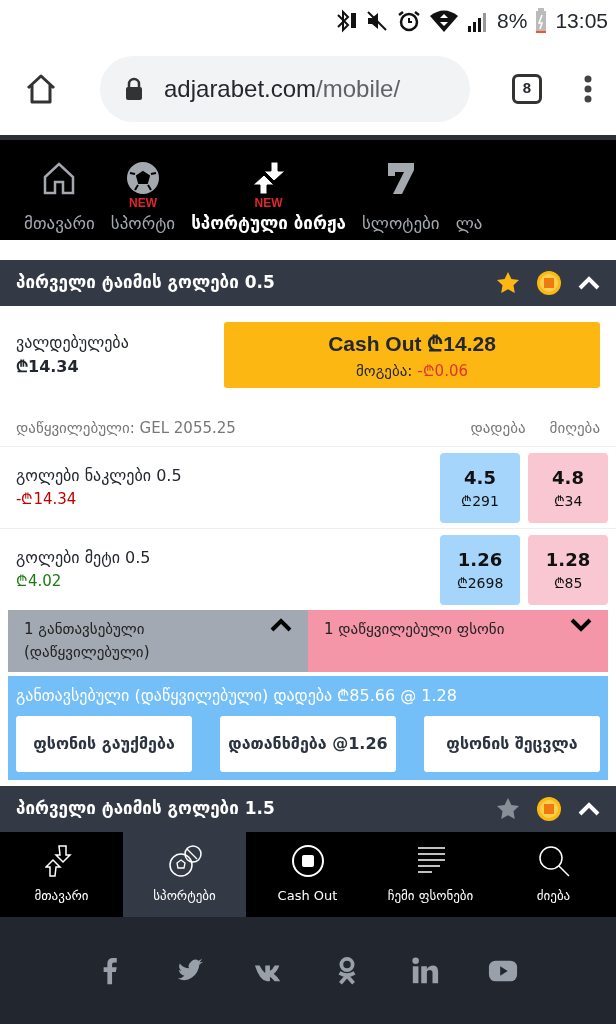 The image size is (616, 1024). I want to click on nav-tab: ლა, so click(469, 215).